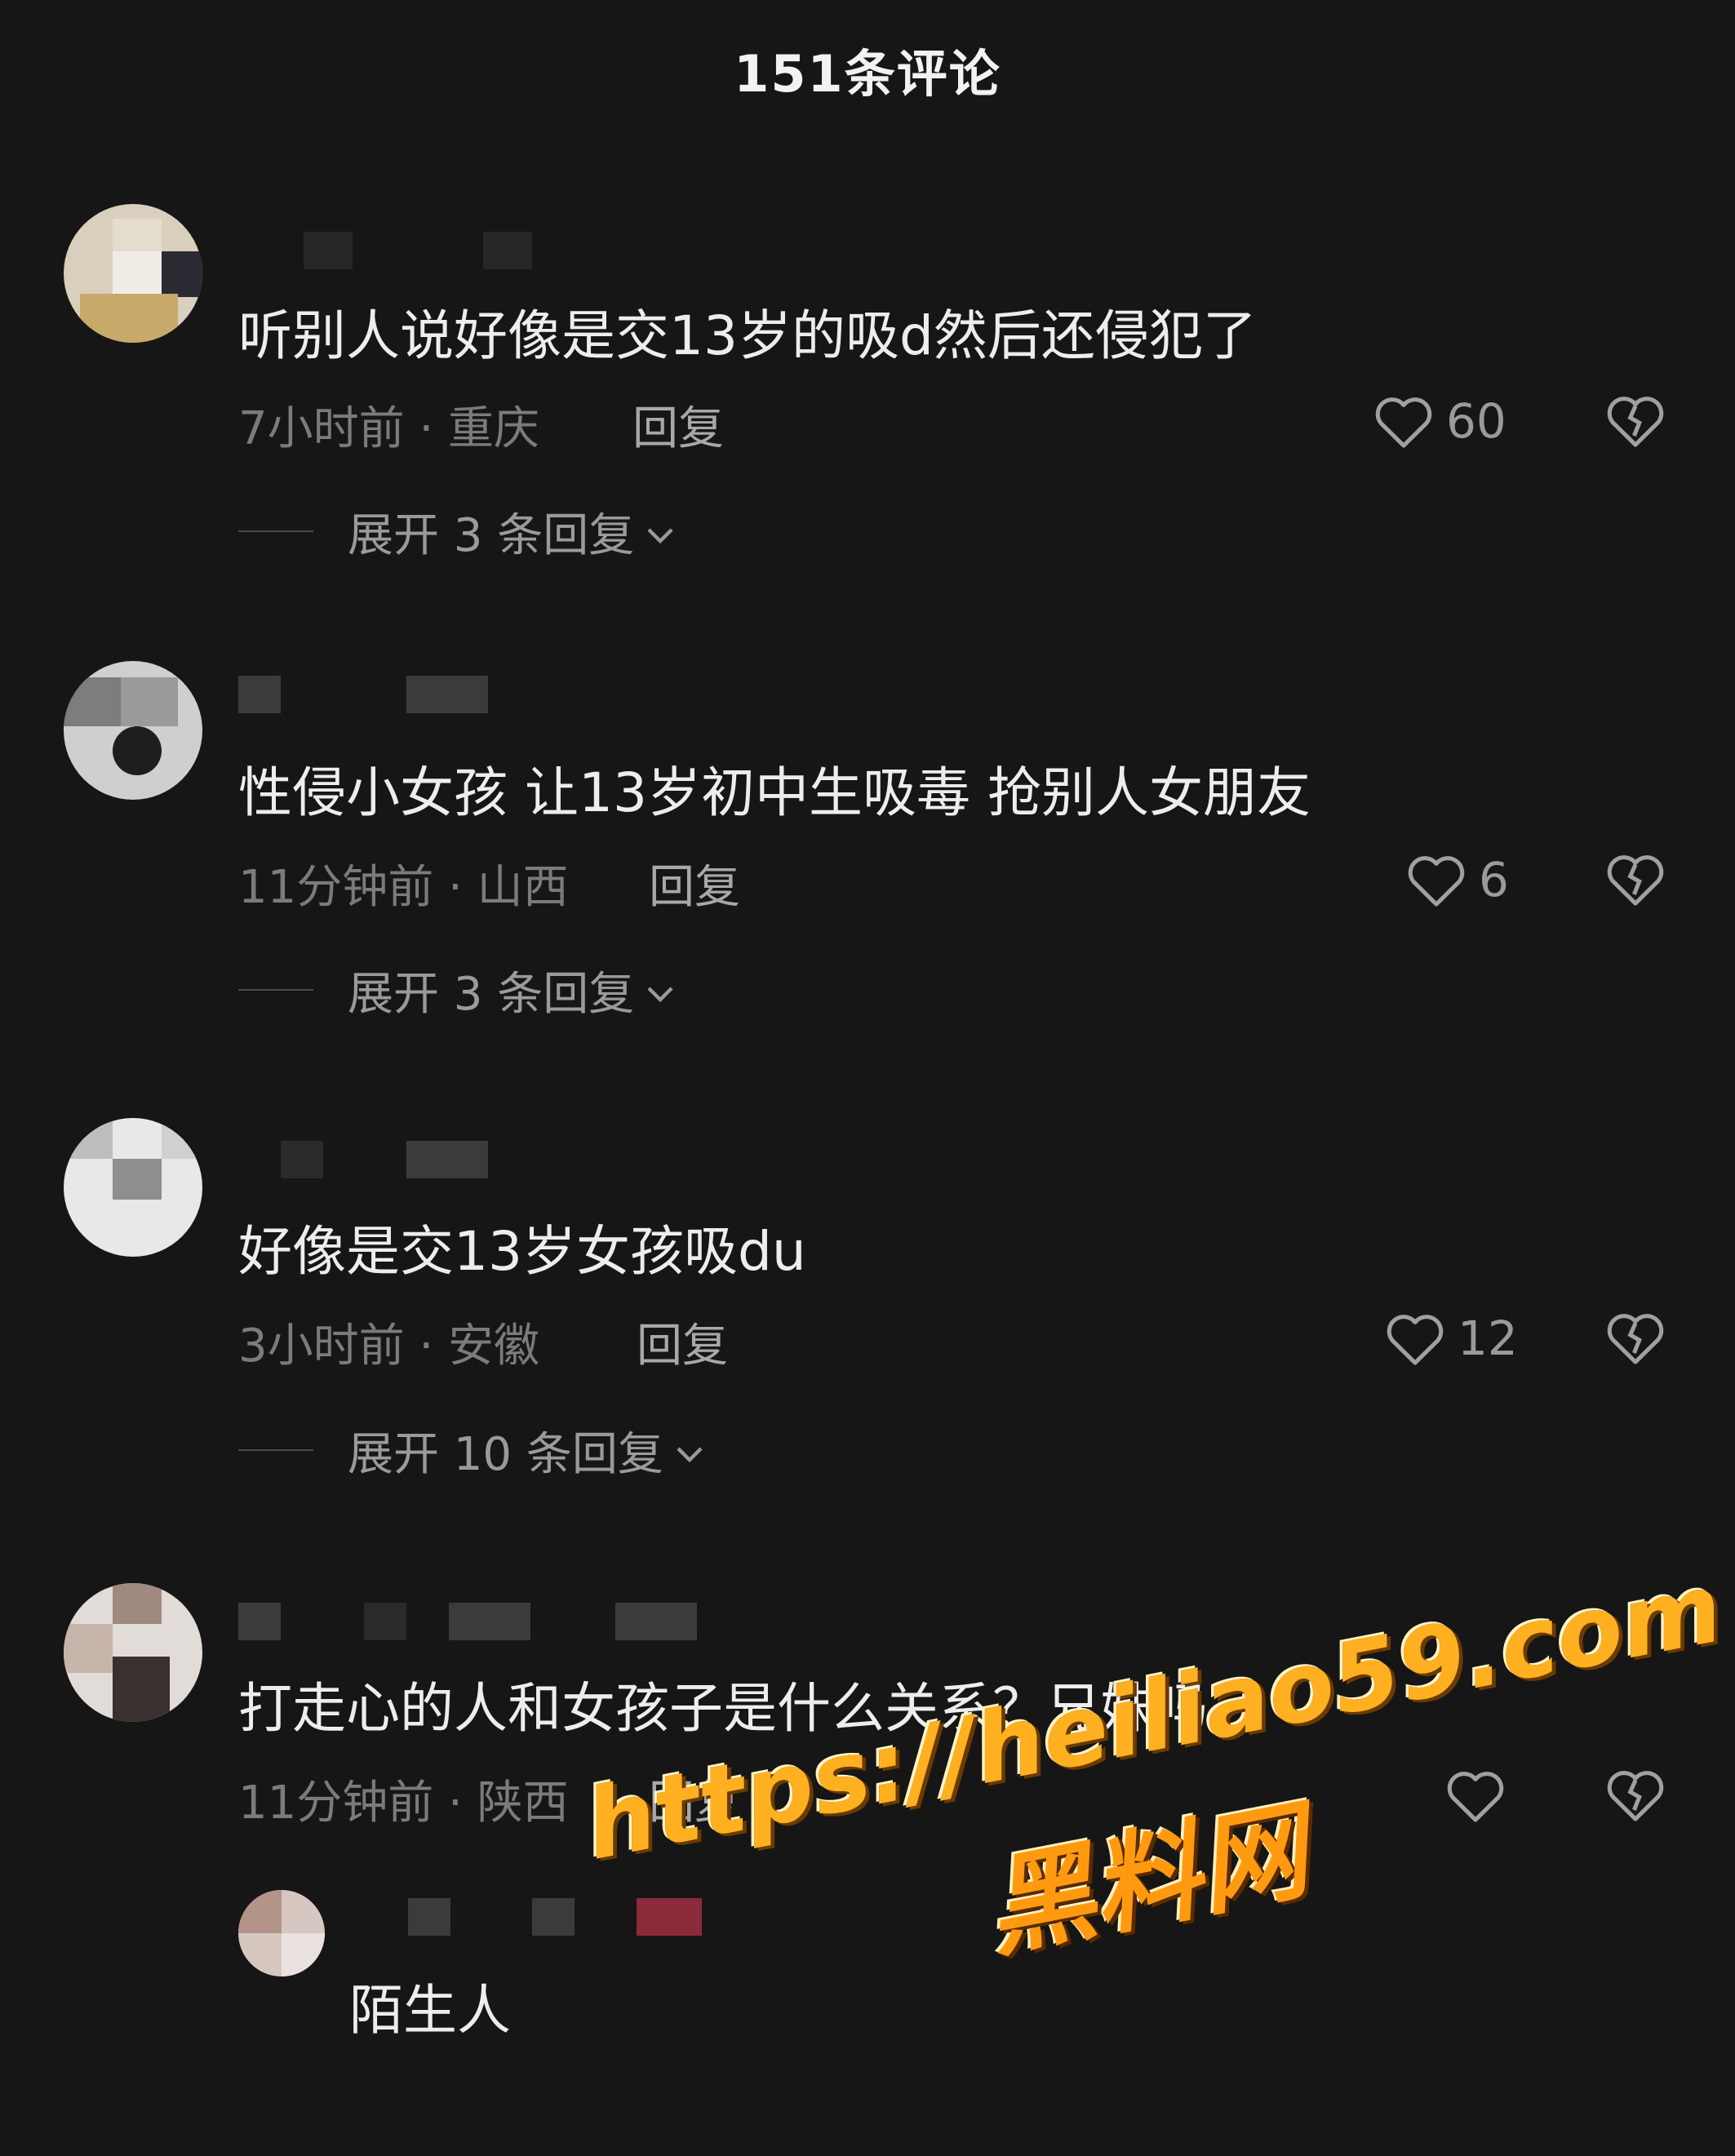 The image size is (1735, 2156). What do you see at coordinates (430, 2011) in the screenshot?
I see `sub-reply-text: 陌生人` at bounding box center [430, 2011].